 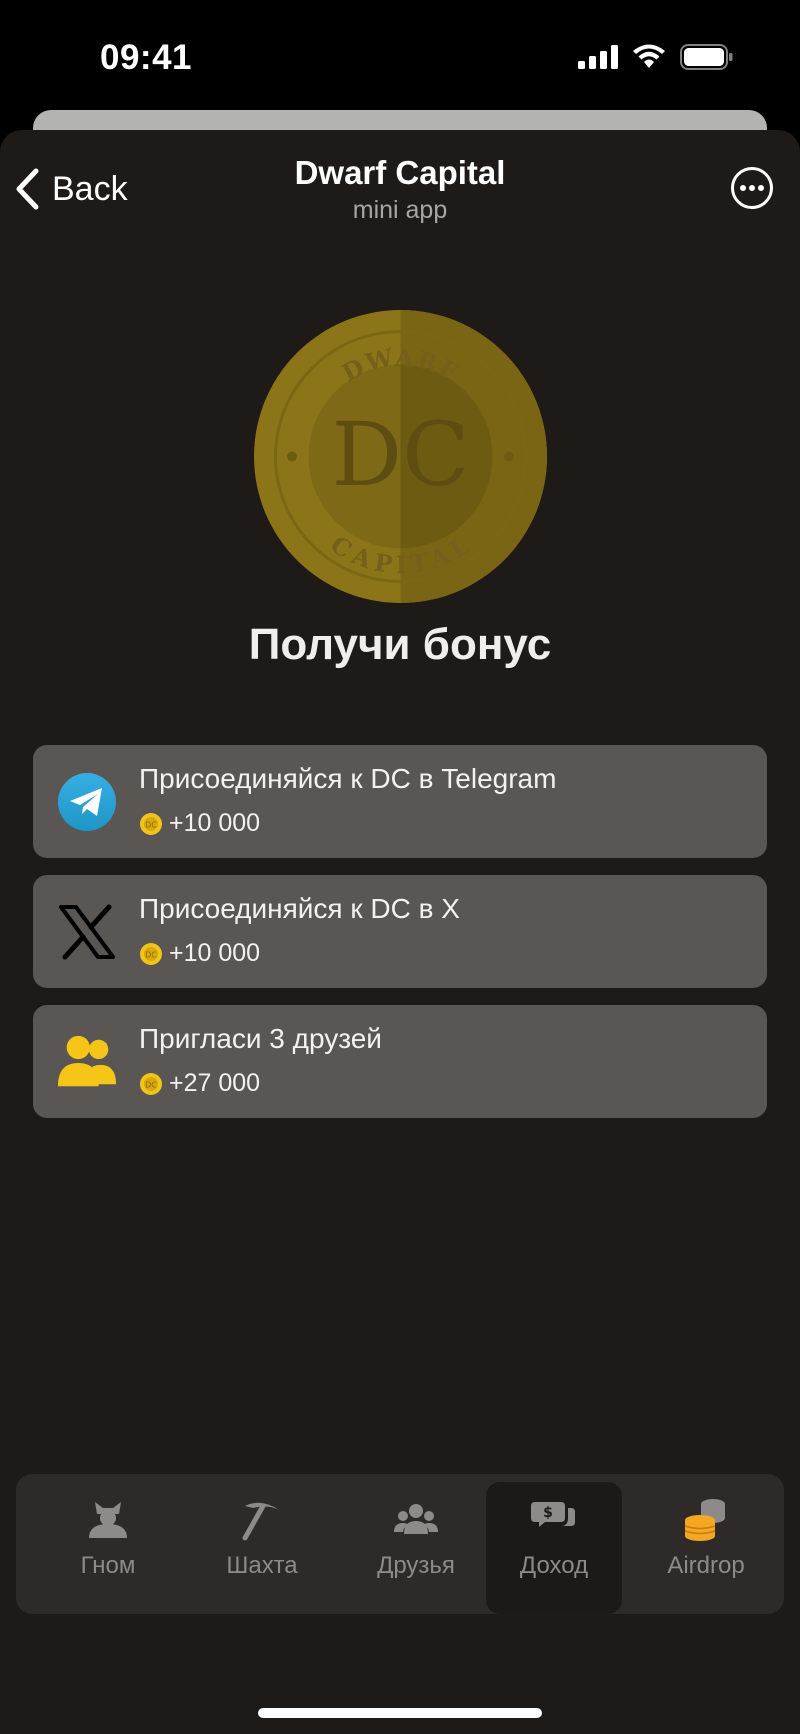 I want to click on header-title-group: Dwarf Capital mini app, so click(x=400, y=189).